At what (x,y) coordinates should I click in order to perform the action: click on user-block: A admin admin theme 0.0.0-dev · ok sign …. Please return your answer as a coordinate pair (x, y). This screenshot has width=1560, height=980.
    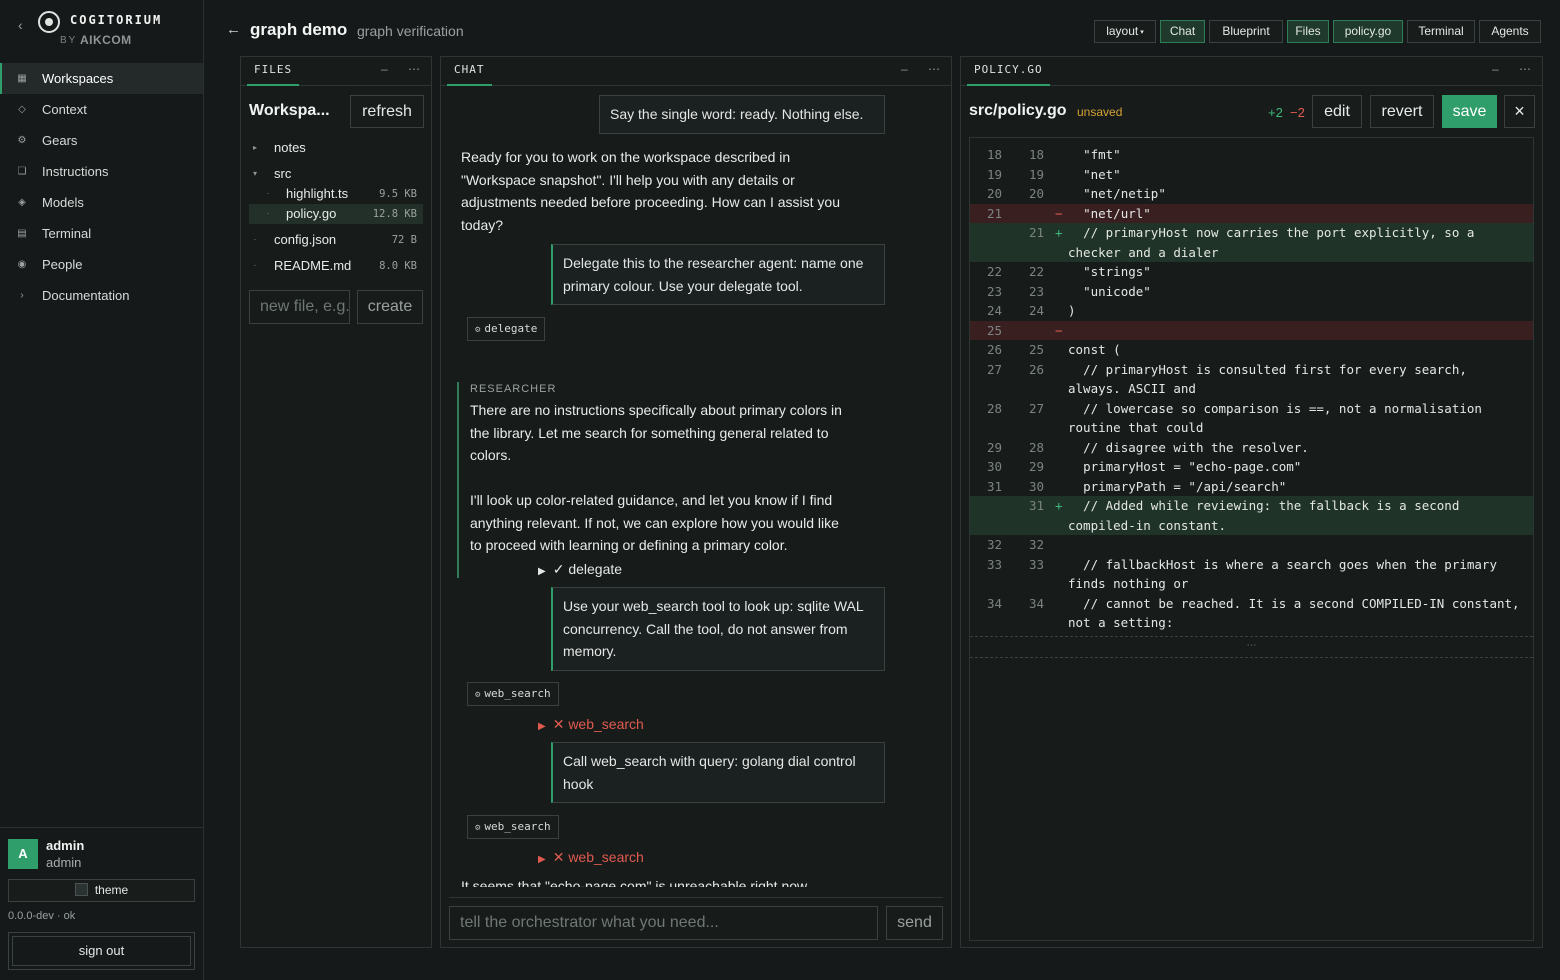
    Looking at the image, I should click on (101, 898).